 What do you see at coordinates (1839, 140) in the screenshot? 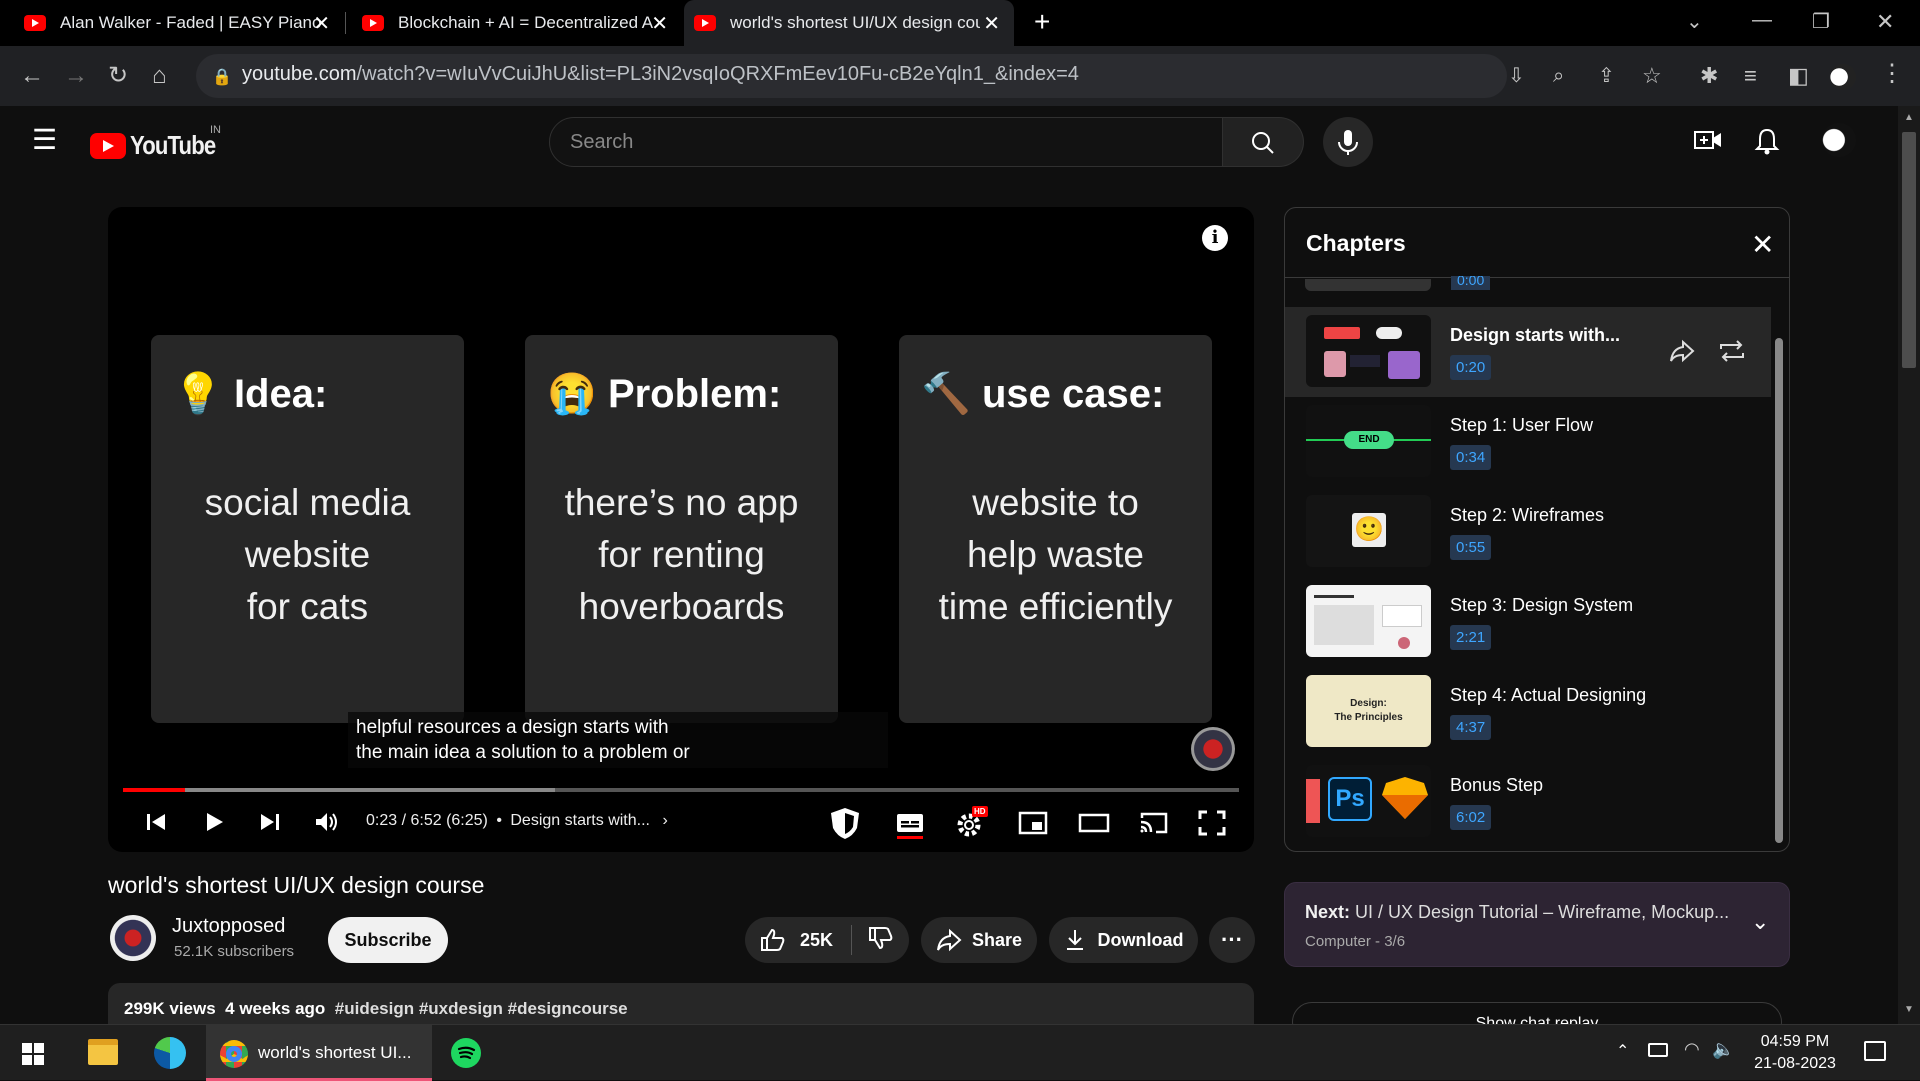
I see `account-avatar` at bounding box center [1839, 140].